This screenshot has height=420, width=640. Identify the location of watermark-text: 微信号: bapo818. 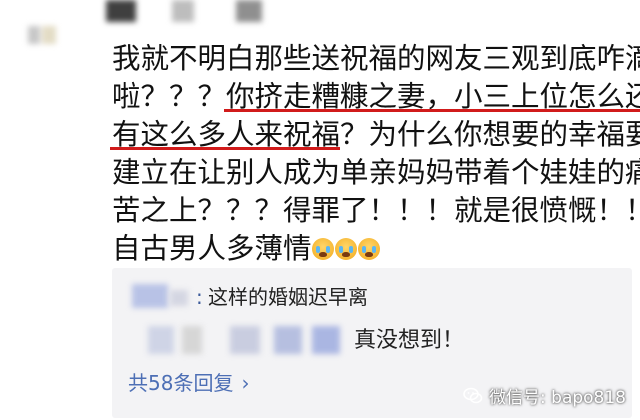
(557, 398).